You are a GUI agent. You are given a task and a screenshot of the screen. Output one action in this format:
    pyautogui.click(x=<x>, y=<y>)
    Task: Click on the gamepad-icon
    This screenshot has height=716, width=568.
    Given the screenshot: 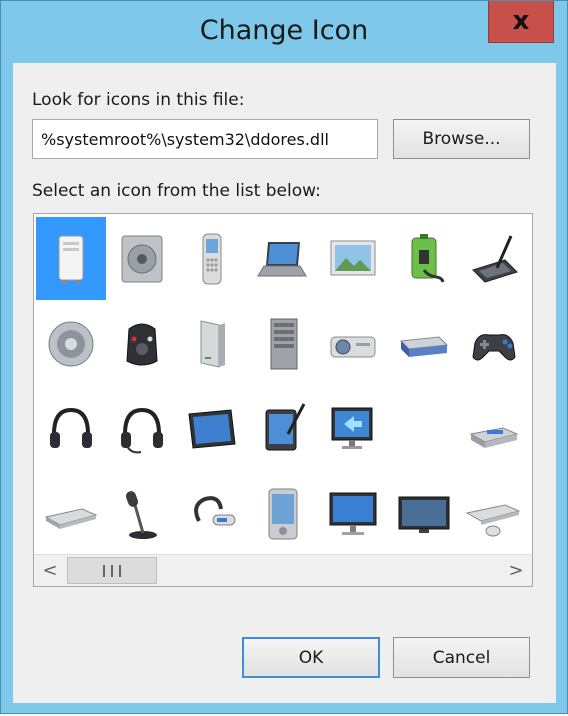 What is the action you would take?
    pyautogui.click(x=494, y=343)
    